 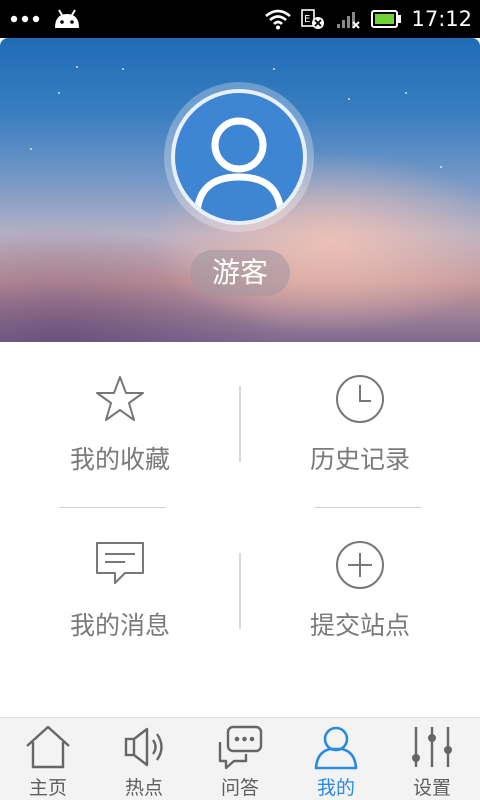 I want to click on tab-settings: 设置, so click(x=432, y=759).